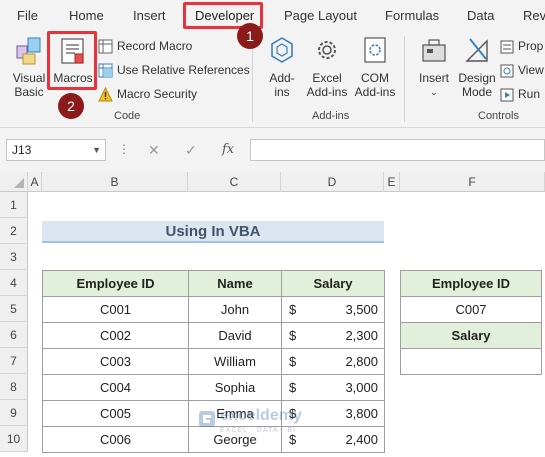  I want to click on row-header: 5, so click(14, 309).